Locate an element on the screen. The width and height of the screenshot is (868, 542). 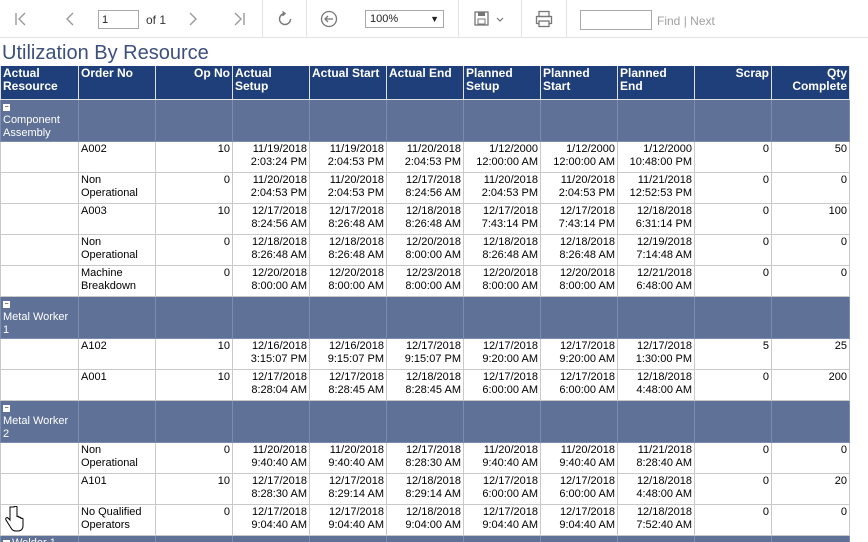
zoom-value: 100% is located at coordinates (384, 19).